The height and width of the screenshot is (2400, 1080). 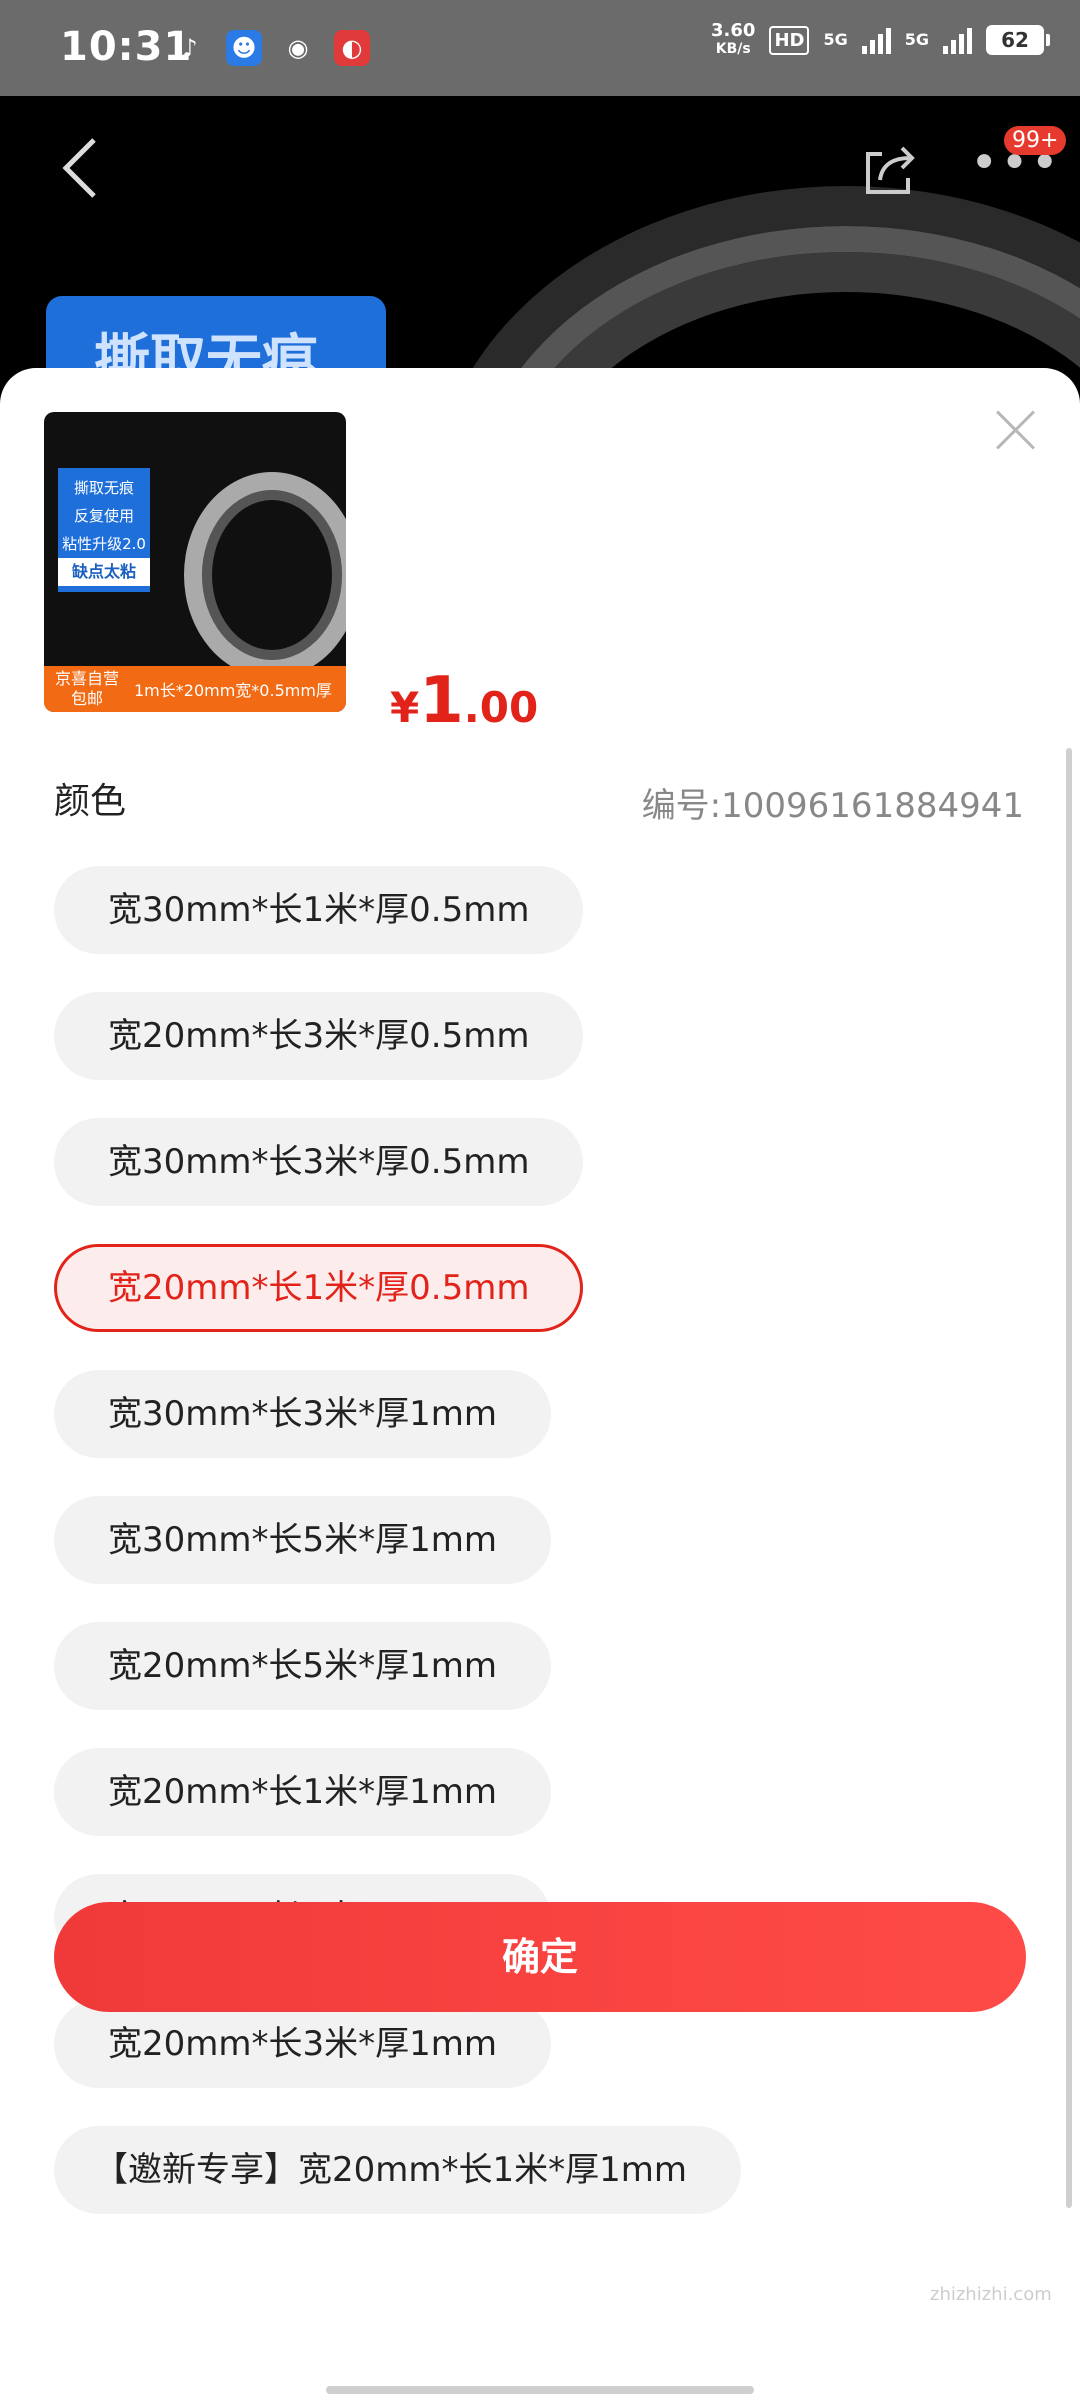 What do you see at coordinates (398, 2170) in the screenshot?
I see `option-chip: 【邀新专享】宽20mm*长1米*厚1mm` at bounding box center [398, 2170].